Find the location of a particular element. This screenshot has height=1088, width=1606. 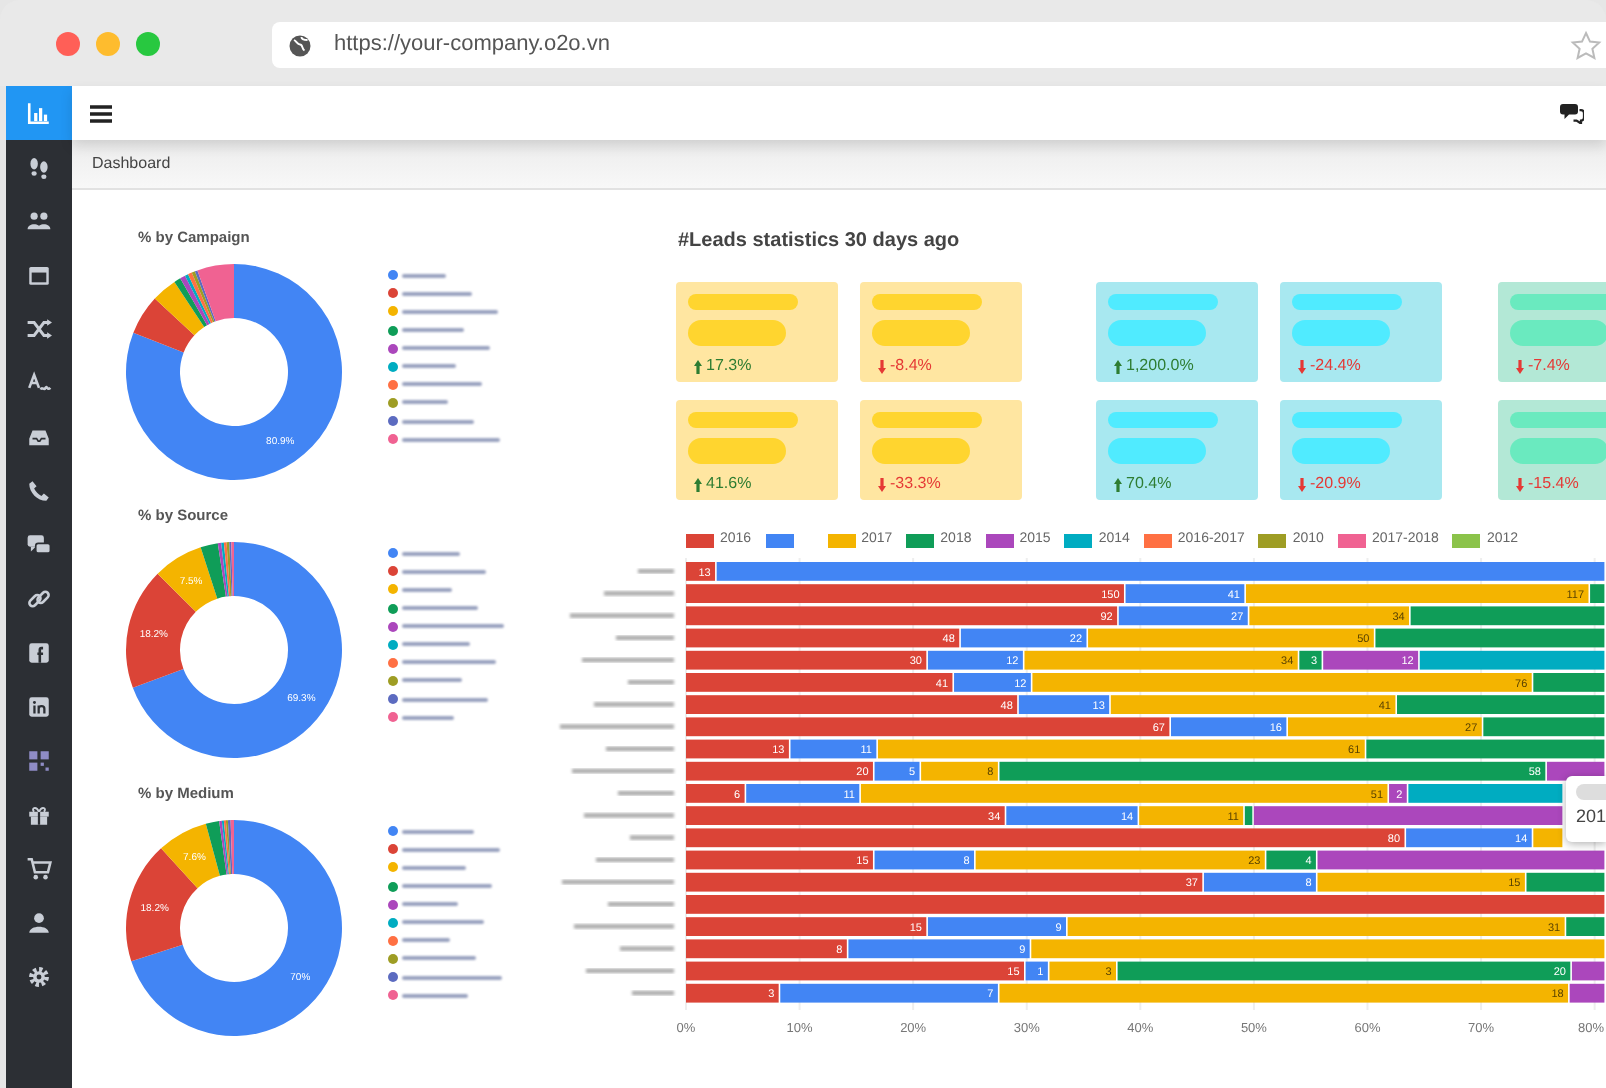

breadcrumb: Dashboard is located at coordinates (131, 164).